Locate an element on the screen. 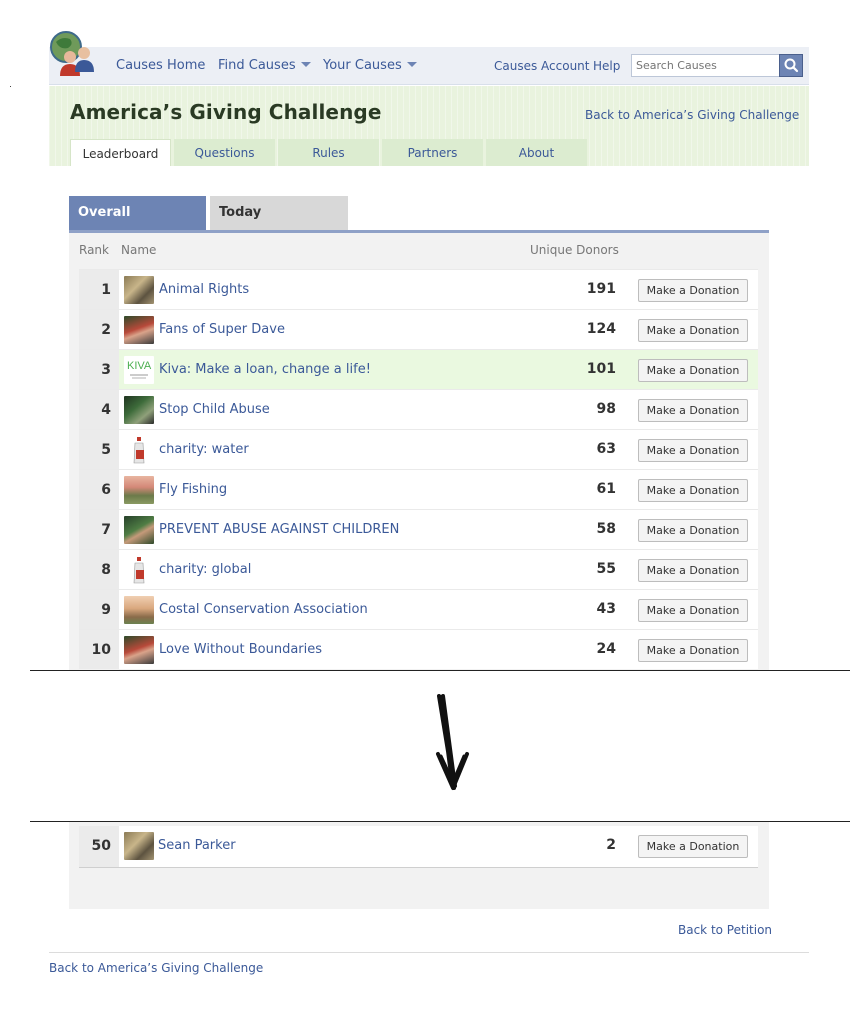 The width and height of the screenshot is (850, 1029). donor-count: 58 is located at coordinates (606, 529).